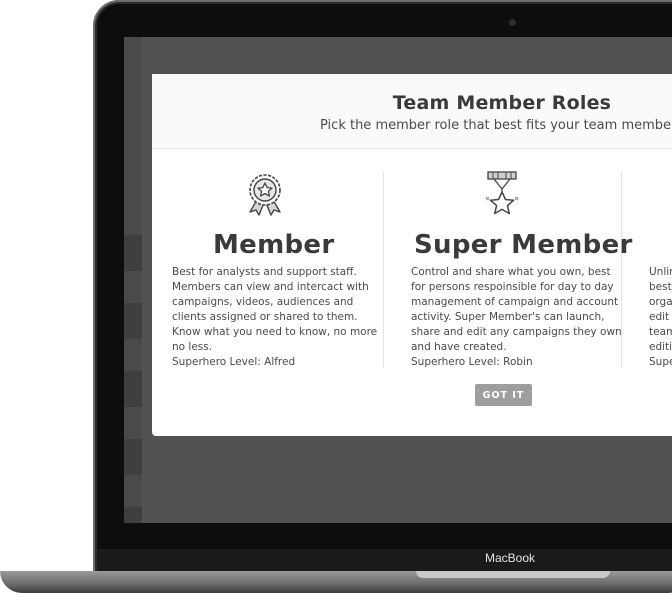  I want to click on laptop-opening-notch, so click(513, 574).